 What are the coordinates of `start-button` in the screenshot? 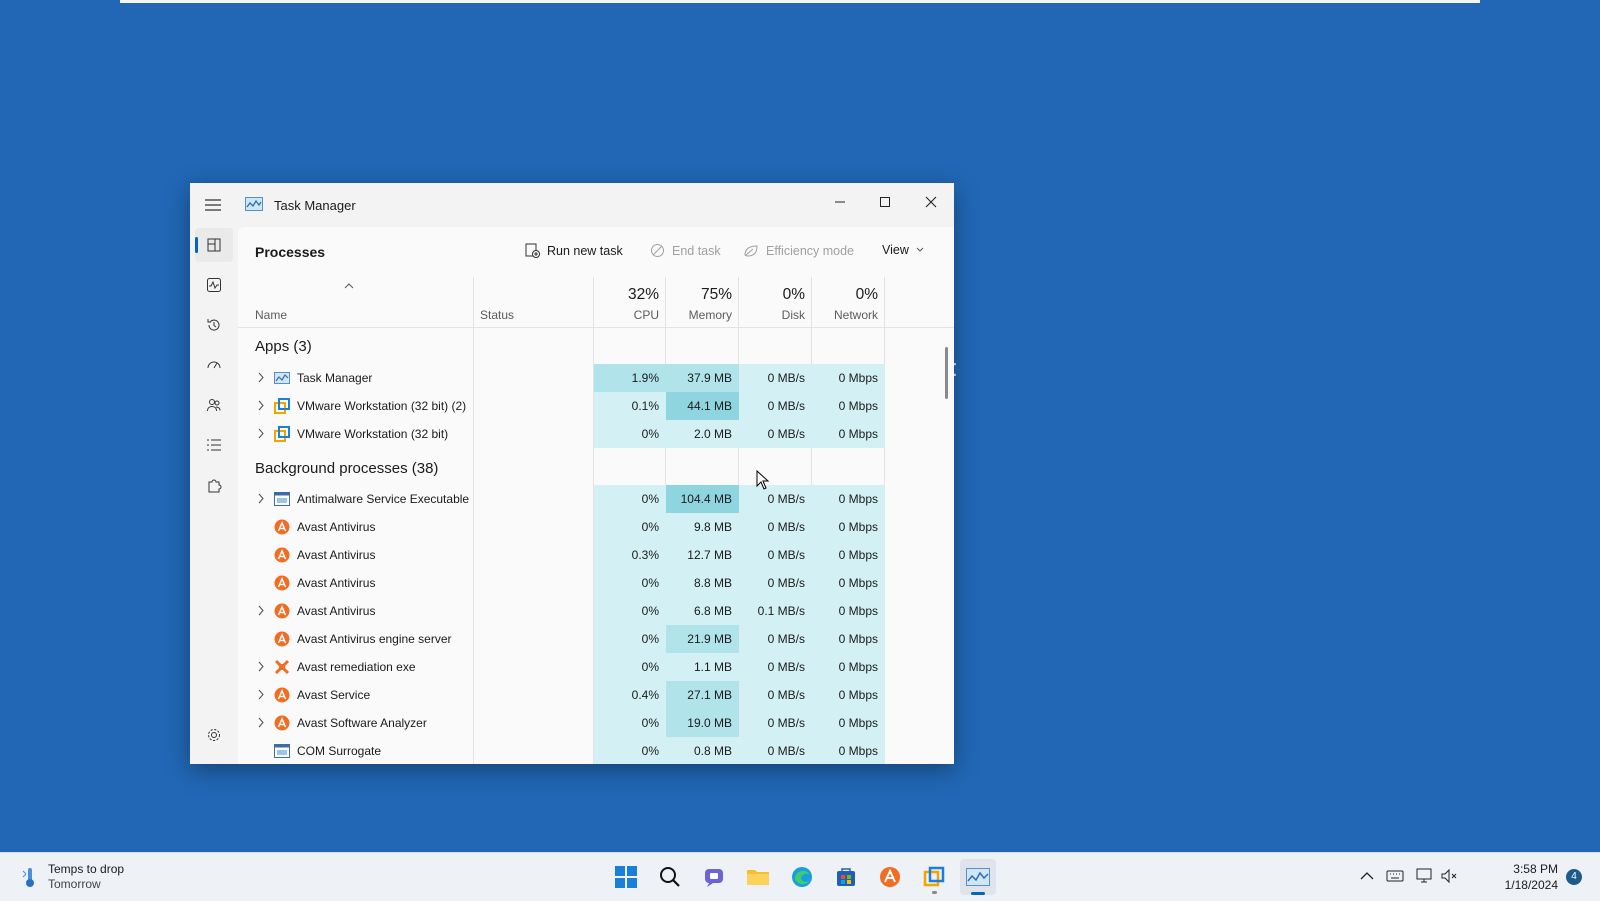 It's located at (626, 877).